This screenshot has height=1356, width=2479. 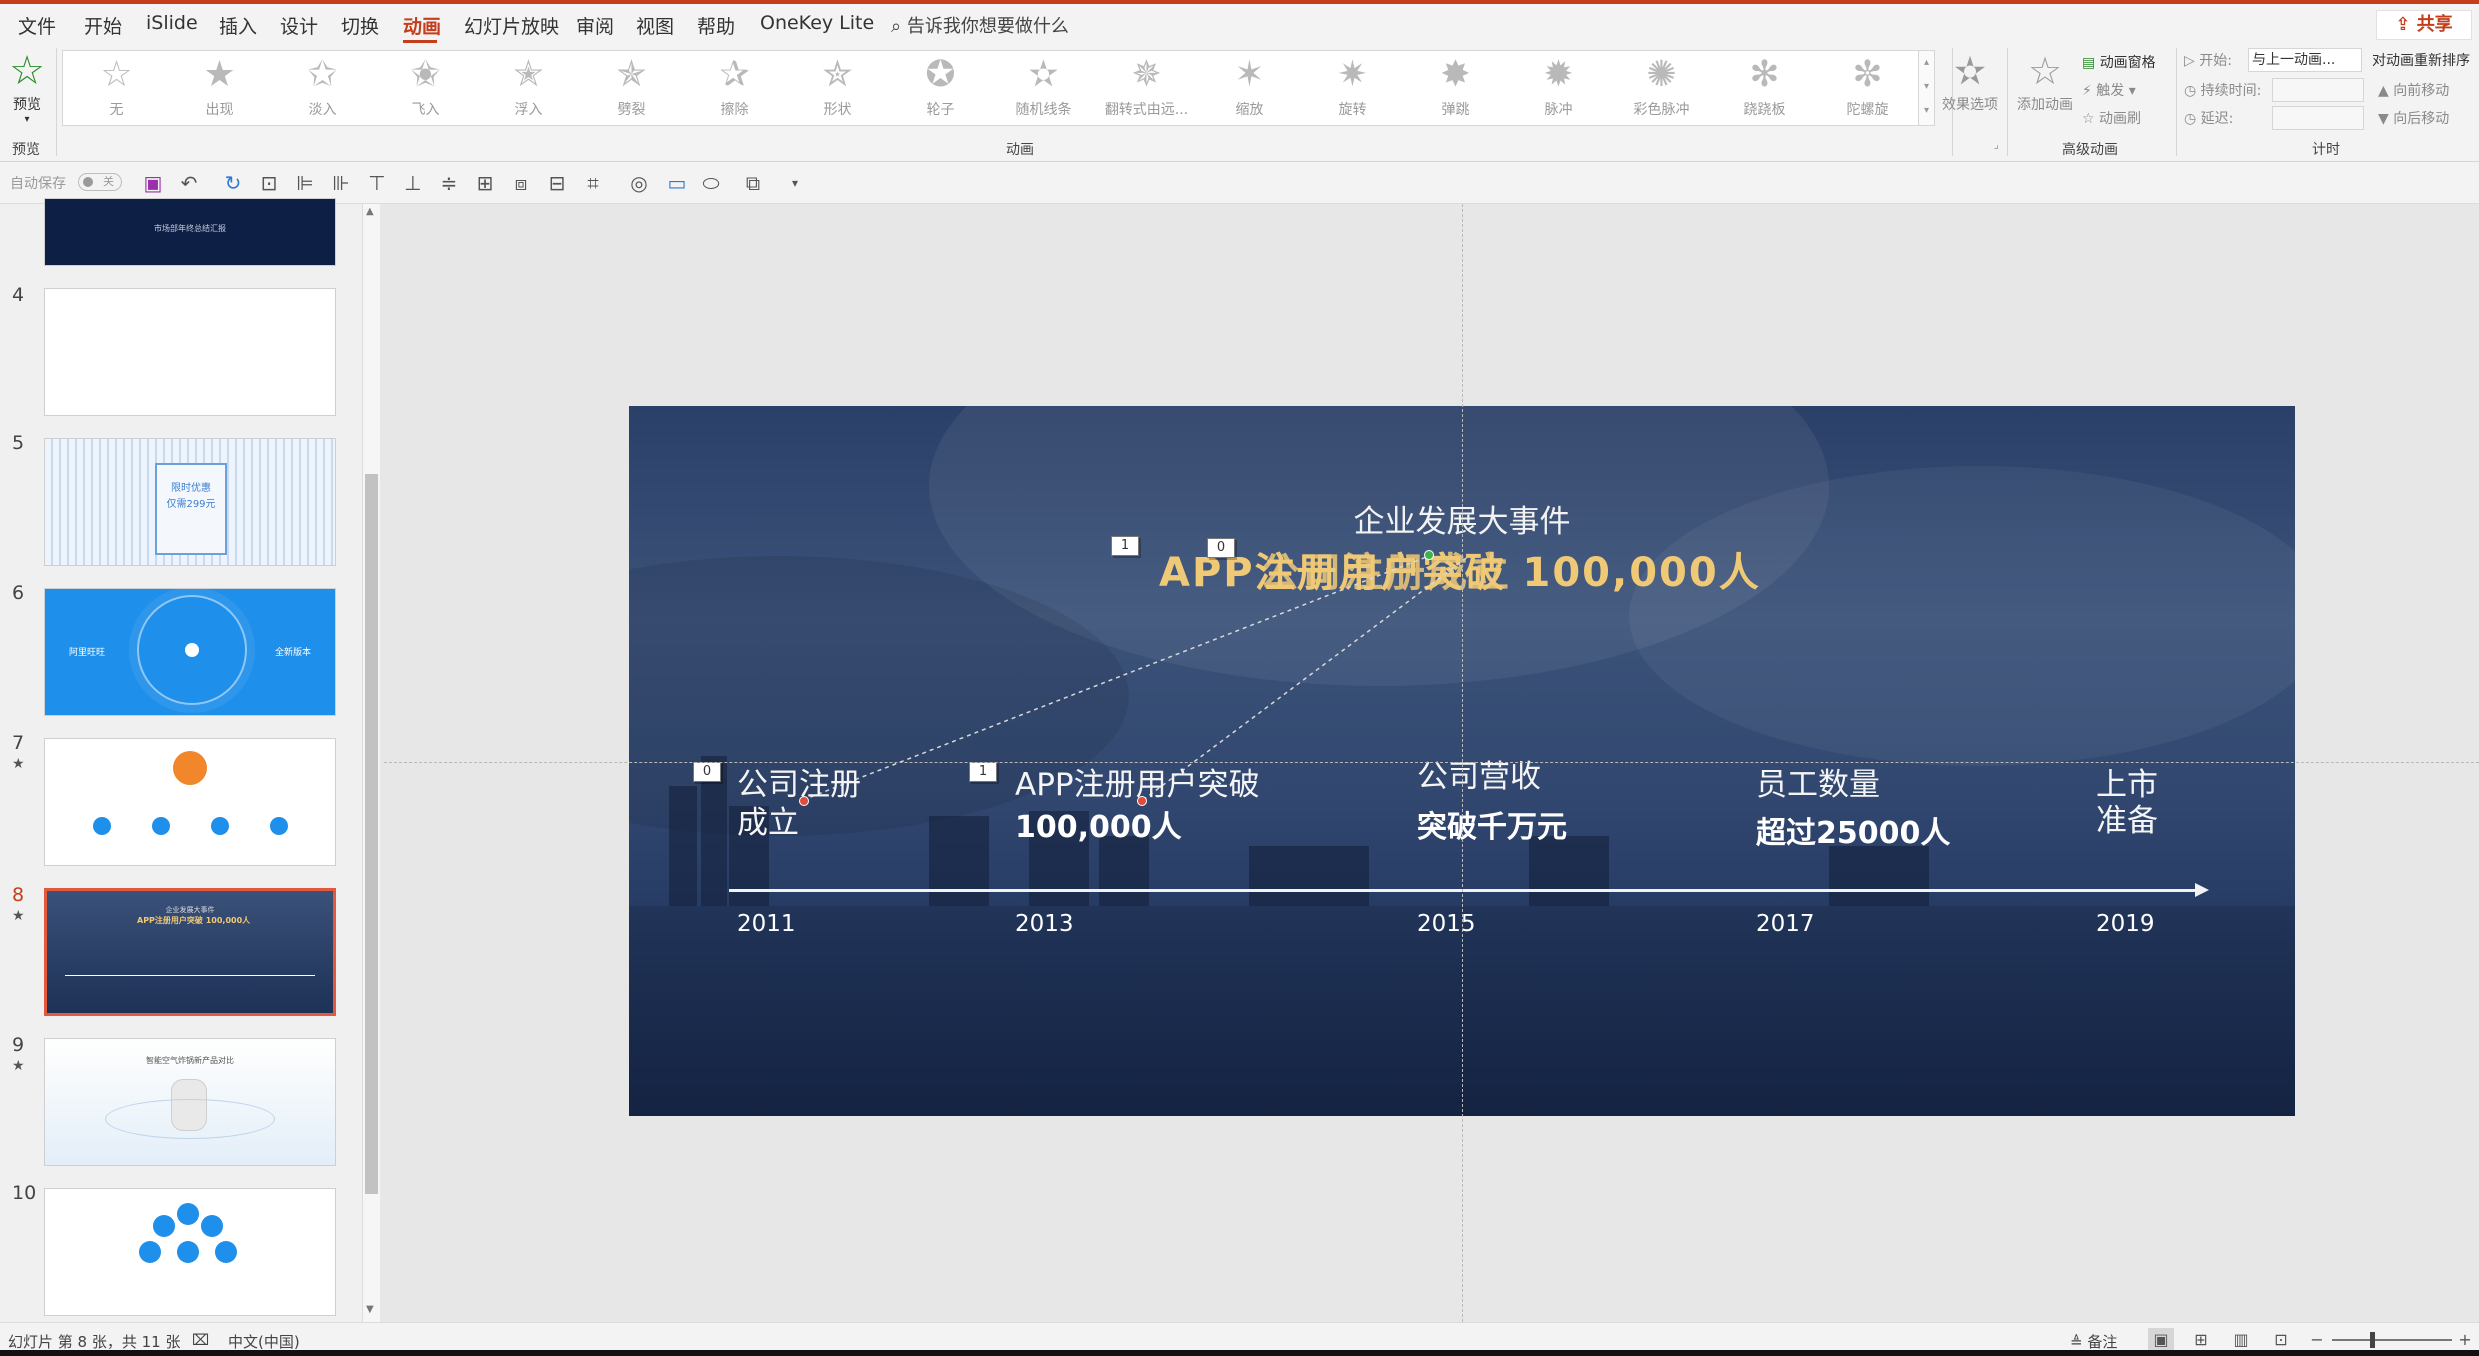 What do you see at coordinates (116, 88) in the screenshot?
I see `animation-effect-item: ☆ 无` at bounding box center [116, 88].